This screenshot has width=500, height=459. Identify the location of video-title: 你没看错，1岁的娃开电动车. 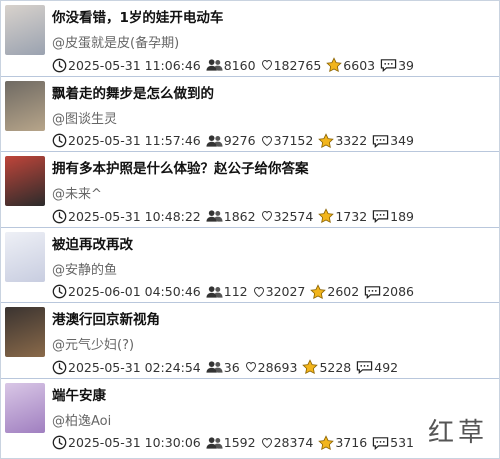
(137, 16).